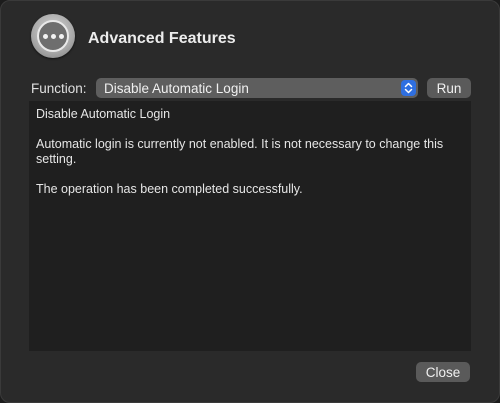 This screenshot has height=403, width=500. What do you see at coordinates (53, 36) in the screenshot?
I see `ellipsis-icon` at bounding box center [53, 36].